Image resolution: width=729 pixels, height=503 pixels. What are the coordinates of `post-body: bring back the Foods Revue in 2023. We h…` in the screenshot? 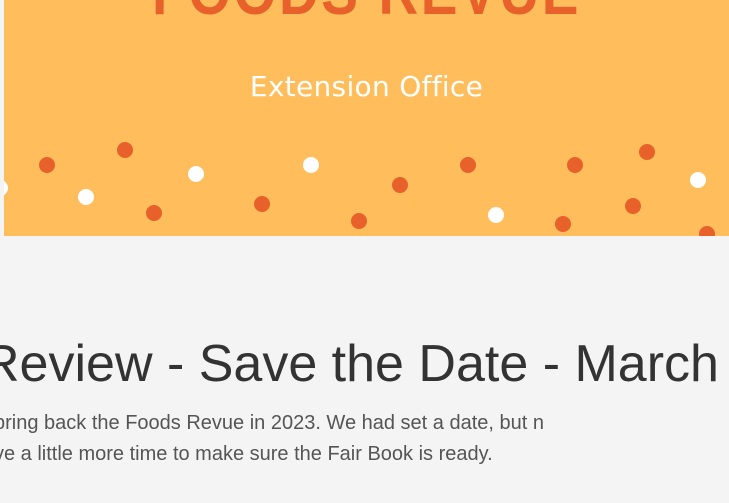 It's located at (364, 439).